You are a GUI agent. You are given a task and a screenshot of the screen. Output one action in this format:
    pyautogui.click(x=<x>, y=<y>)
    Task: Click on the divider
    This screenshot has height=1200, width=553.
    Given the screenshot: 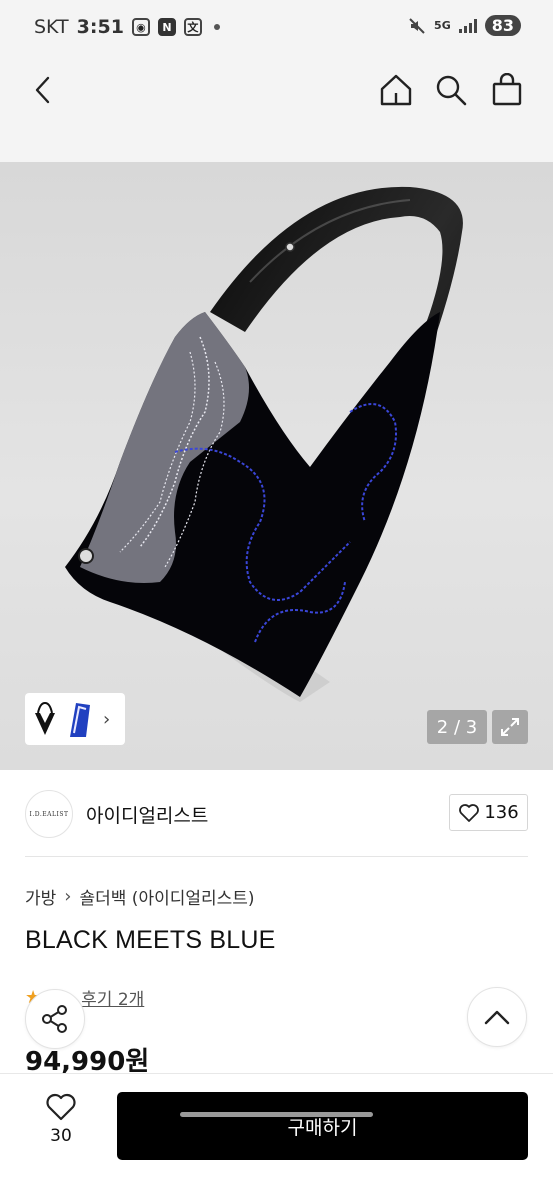 What is the action you would take?
    pyautogui.click(x=276, y=856)
    